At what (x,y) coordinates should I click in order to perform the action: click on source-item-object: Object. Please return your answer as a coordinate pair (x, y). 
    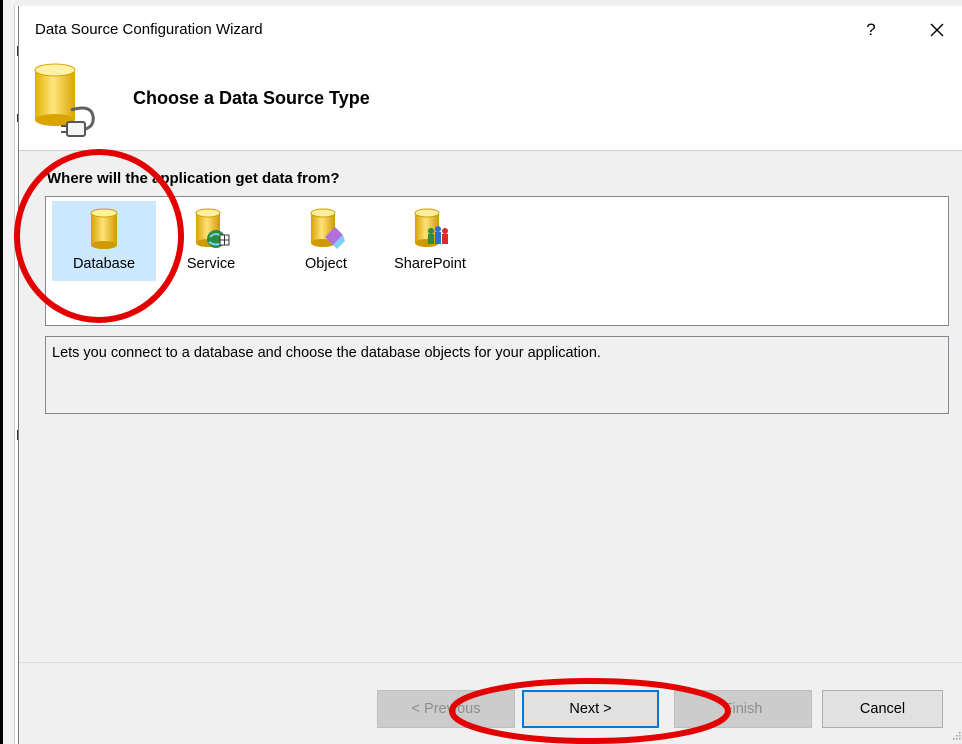
    Looking at the image, I should click on (326, 241).